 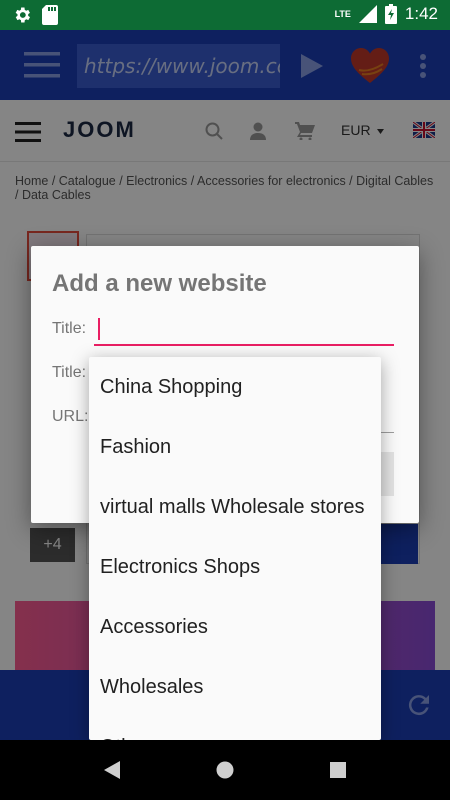 What do you see at coordinates (235, 447) in the screenshot?
I see `suggestion-item: Fashion` at bounding box center [235, 447].